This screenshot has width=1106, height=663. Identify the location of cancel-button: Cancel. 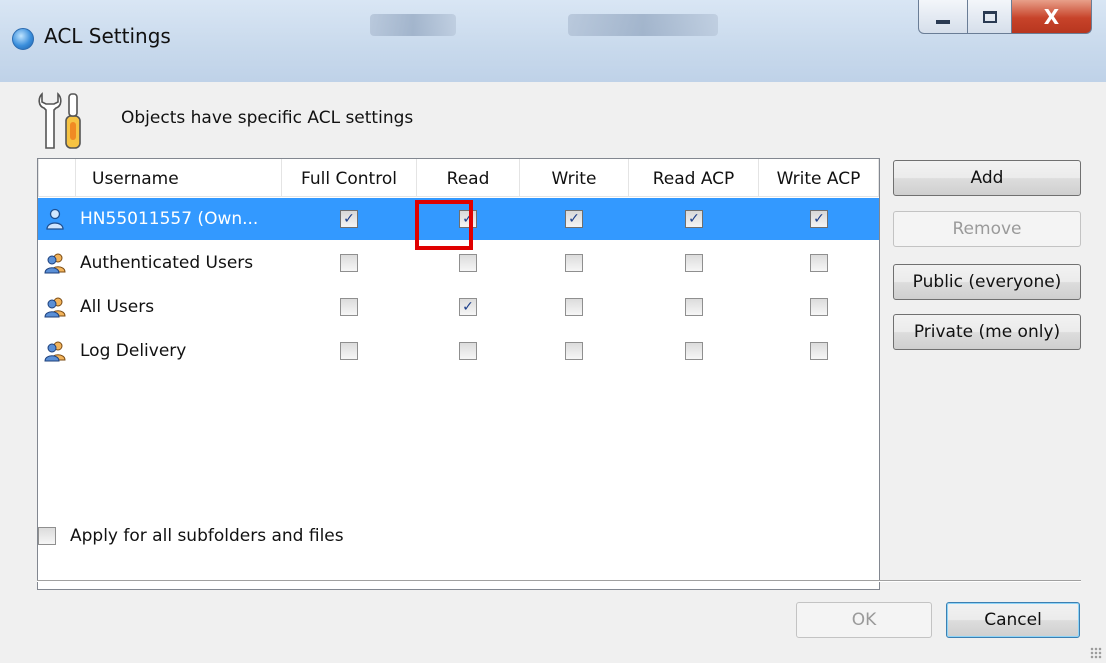
(1013, 620).